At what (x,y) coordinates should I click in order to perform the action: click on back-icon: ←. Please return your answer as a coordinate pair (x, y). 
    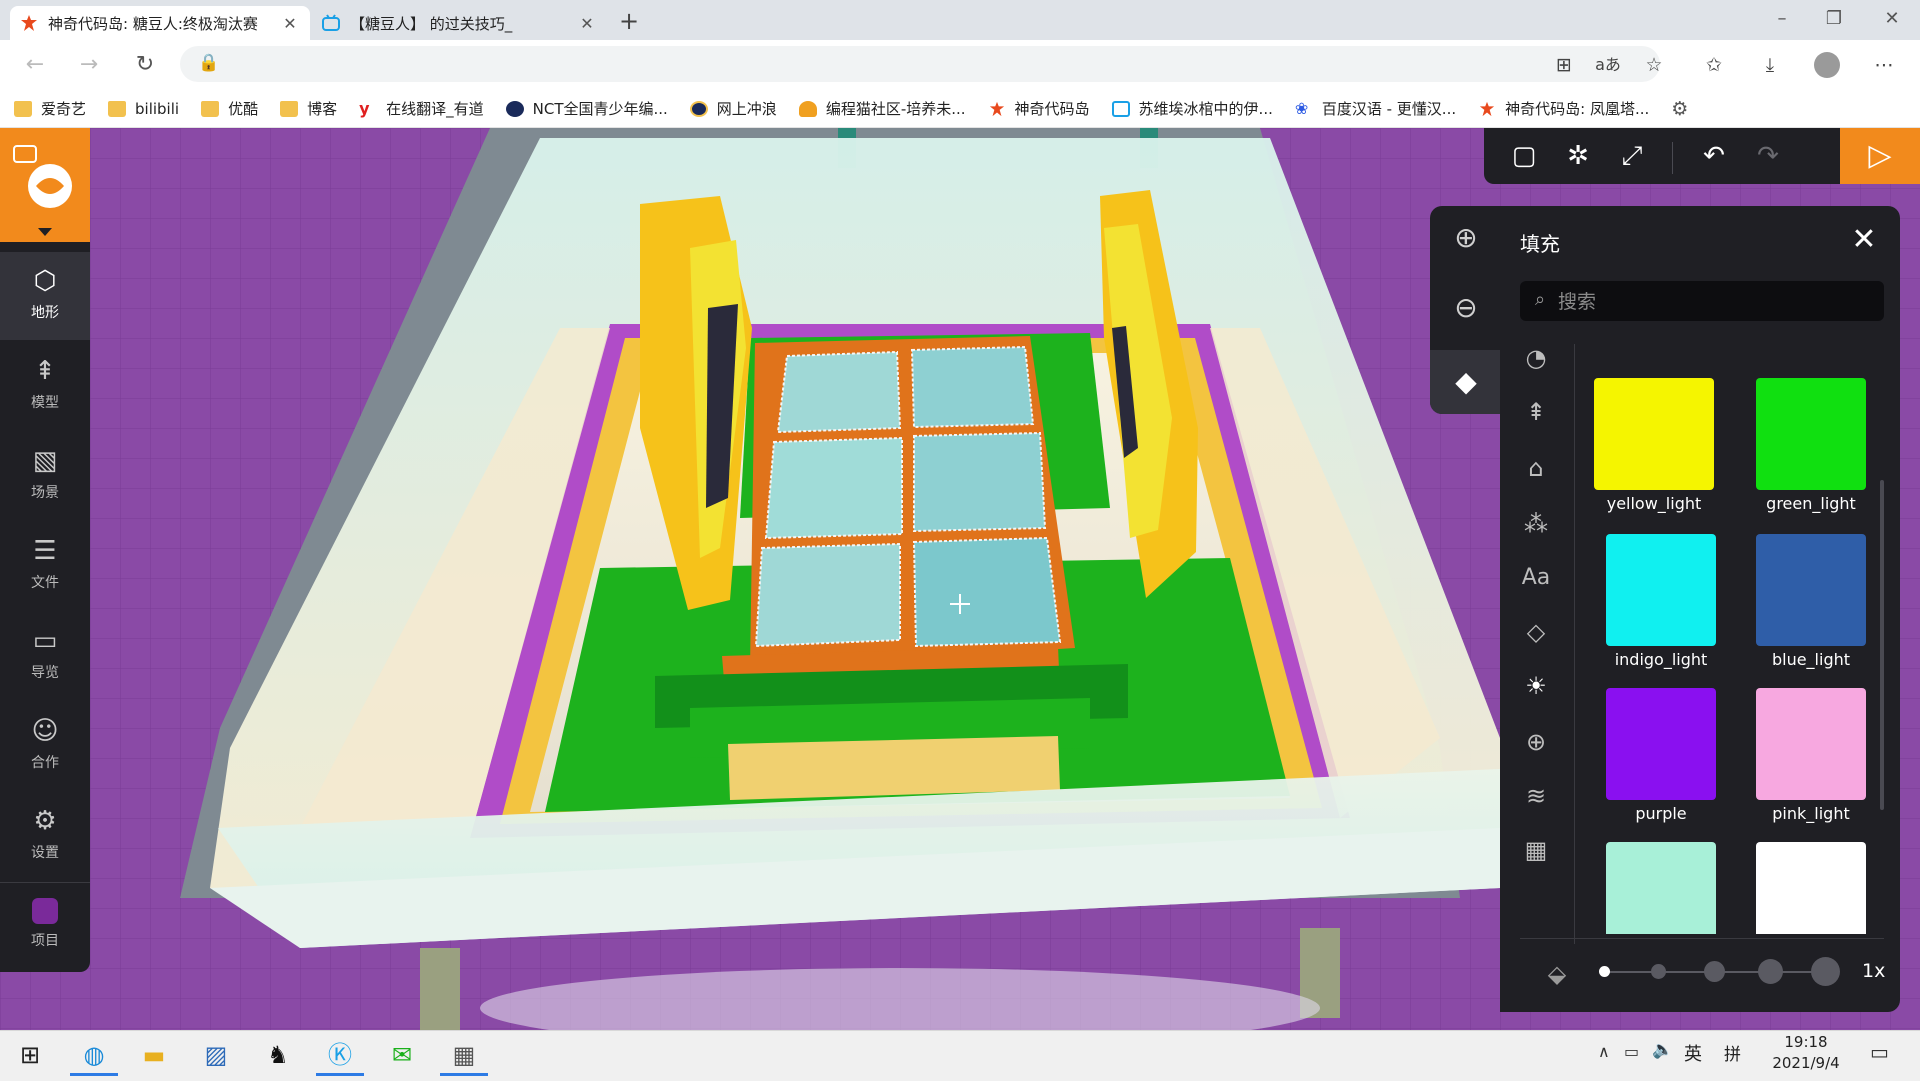
    Looking at the image, I should click on (35, 65).